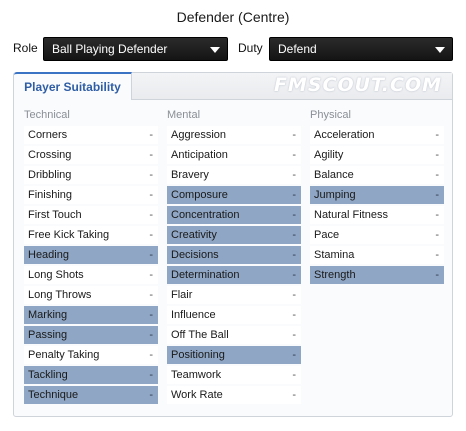 This screenshot has width=466, height=431. Describe the element at coordinates (50, 195) in the screenshot. I see `attribute-name: Finishing` at that location.